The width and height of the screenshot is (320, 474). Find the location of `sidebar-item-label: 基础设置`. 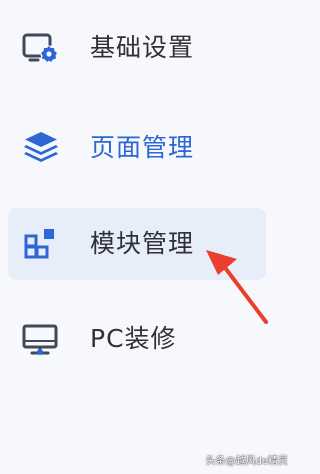

sidebar-item-label: 基础设置 is located at coordinates (142, 47).